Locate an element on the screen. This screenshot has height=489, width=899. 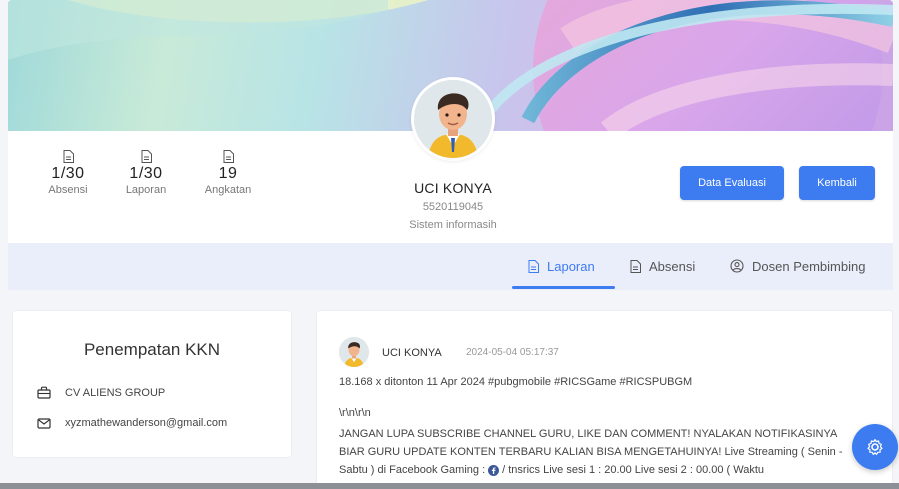
stat-absensi: 1/30 Absensi is located at coordinates (68, 173).